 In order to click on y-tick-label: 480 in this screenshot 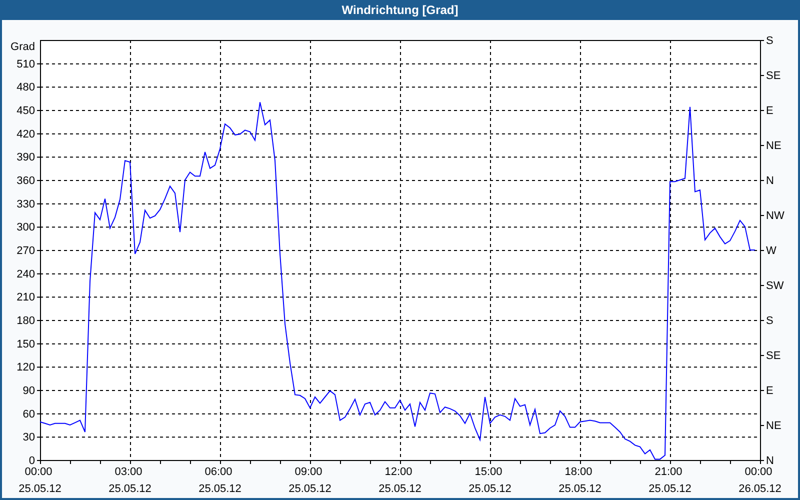, I will do `click(25, 88)`.